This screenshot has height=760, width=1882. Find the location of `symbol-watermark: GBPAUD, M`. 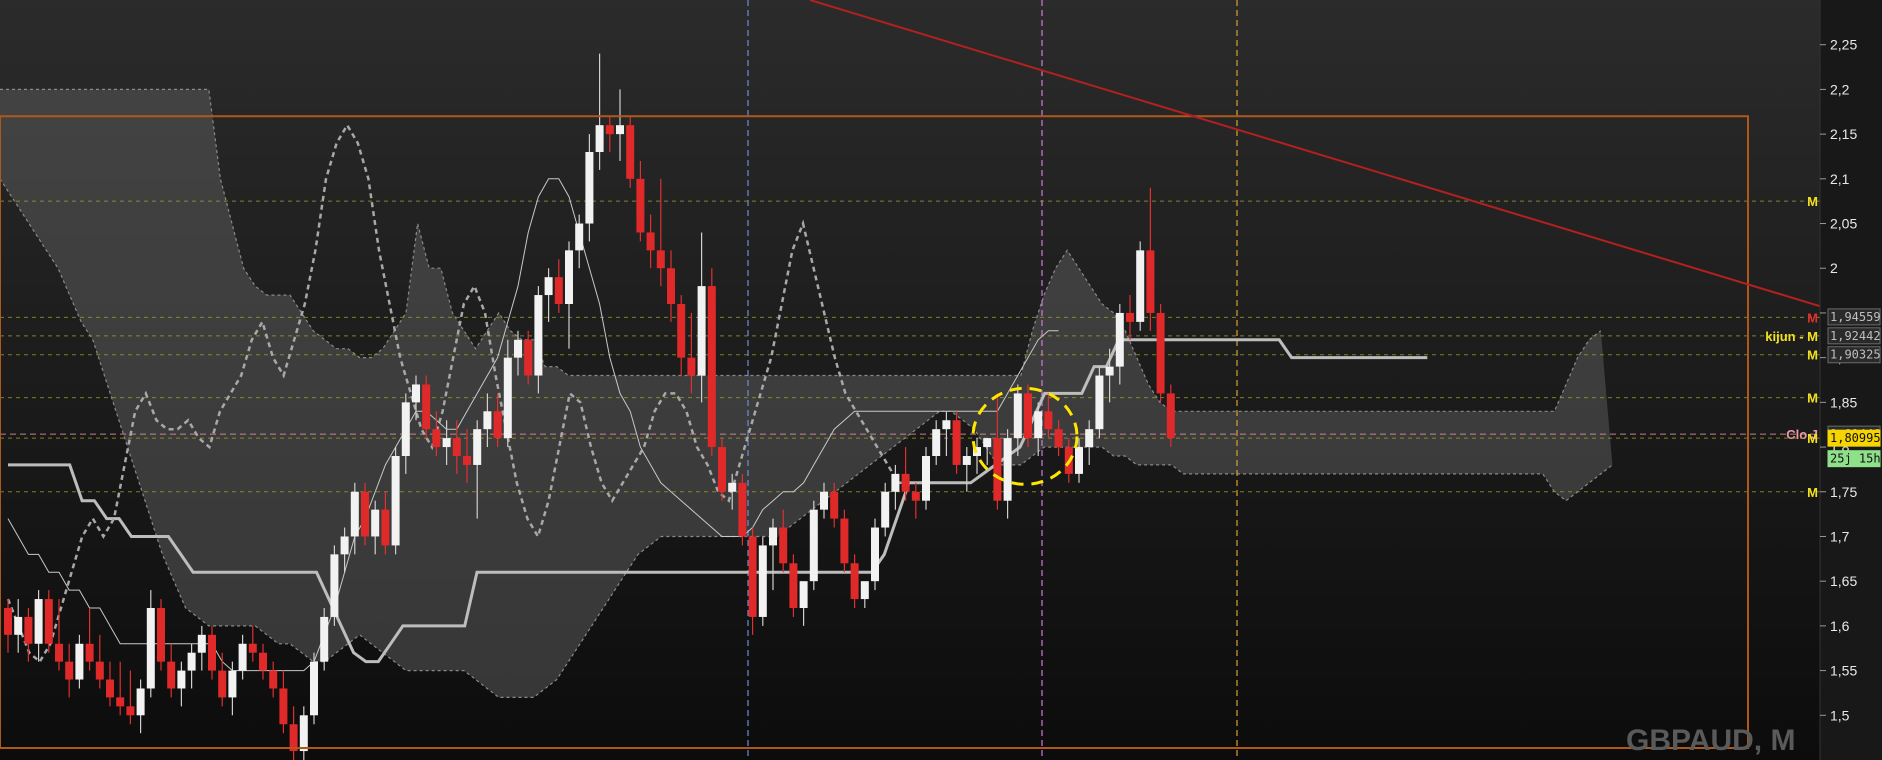

symbol-watermark: GBPAUD, M is located at coordinates (1710, 740).